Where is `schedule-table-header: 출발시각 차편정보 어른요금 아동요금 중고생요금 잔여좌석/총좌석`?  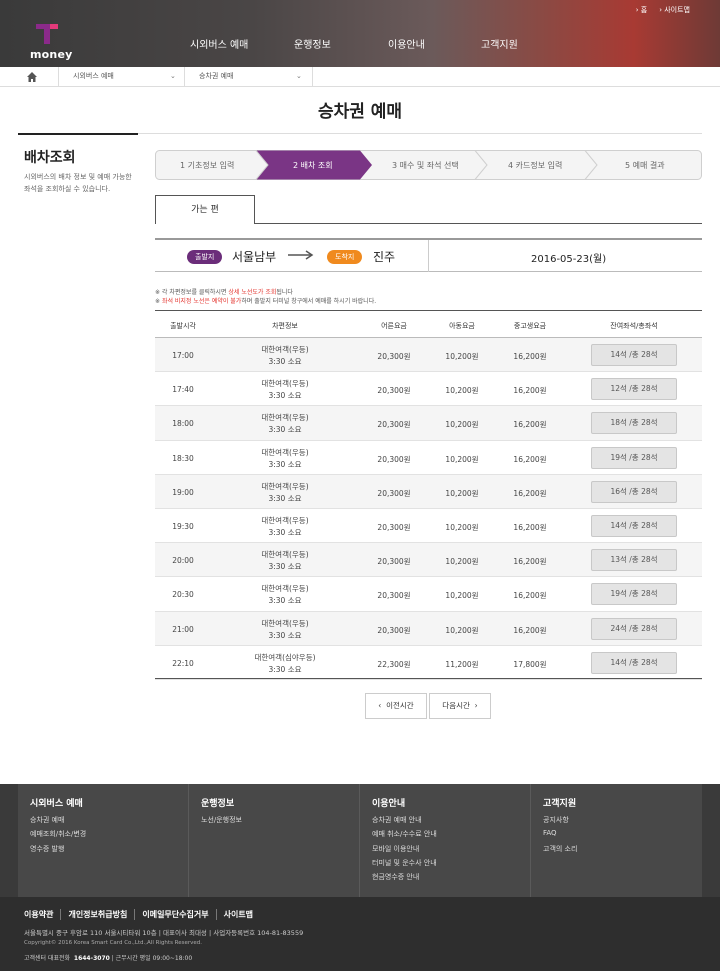 schedule-table-header: 출발시각 차편정보 어른요금 아동요금 중고생요금 잔여좌석/총좌석 is located at coordinates (428, 324).